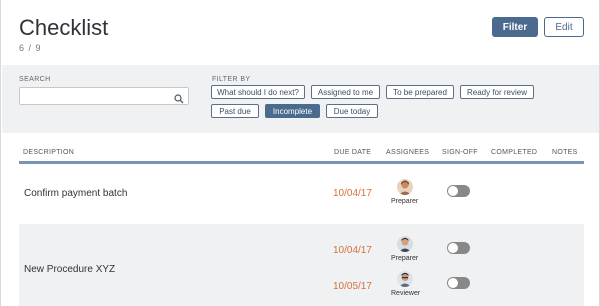 The image size is (600, 306). What do you see at coordinates (420, 92) in the screenshot?
I see `chip-to-be-prepared: To be prepared` at bounding box center [420, 92].